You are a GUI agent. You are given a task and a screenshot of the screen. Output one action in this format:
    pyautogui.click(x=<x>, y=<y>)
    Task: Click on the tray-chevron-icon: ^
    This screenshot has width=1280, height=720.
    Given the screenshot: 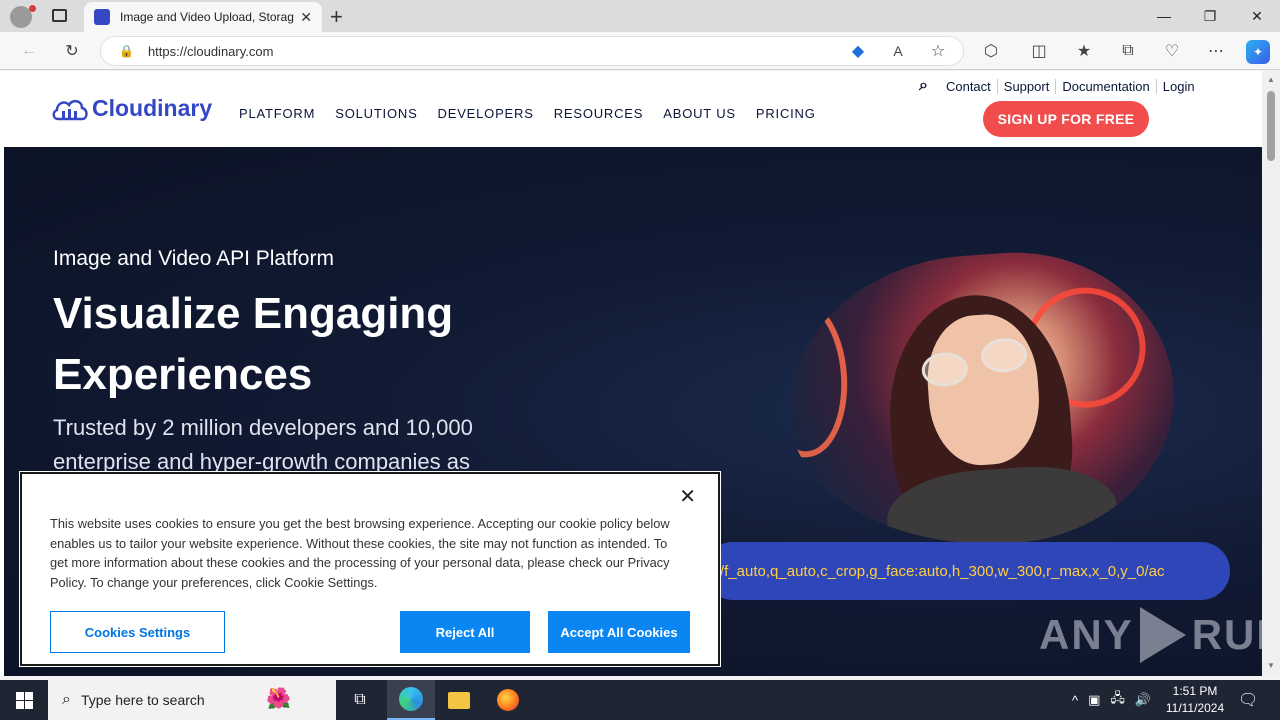 What is the action you would take?
    pyautogui.click(x=1075, y=700)
    